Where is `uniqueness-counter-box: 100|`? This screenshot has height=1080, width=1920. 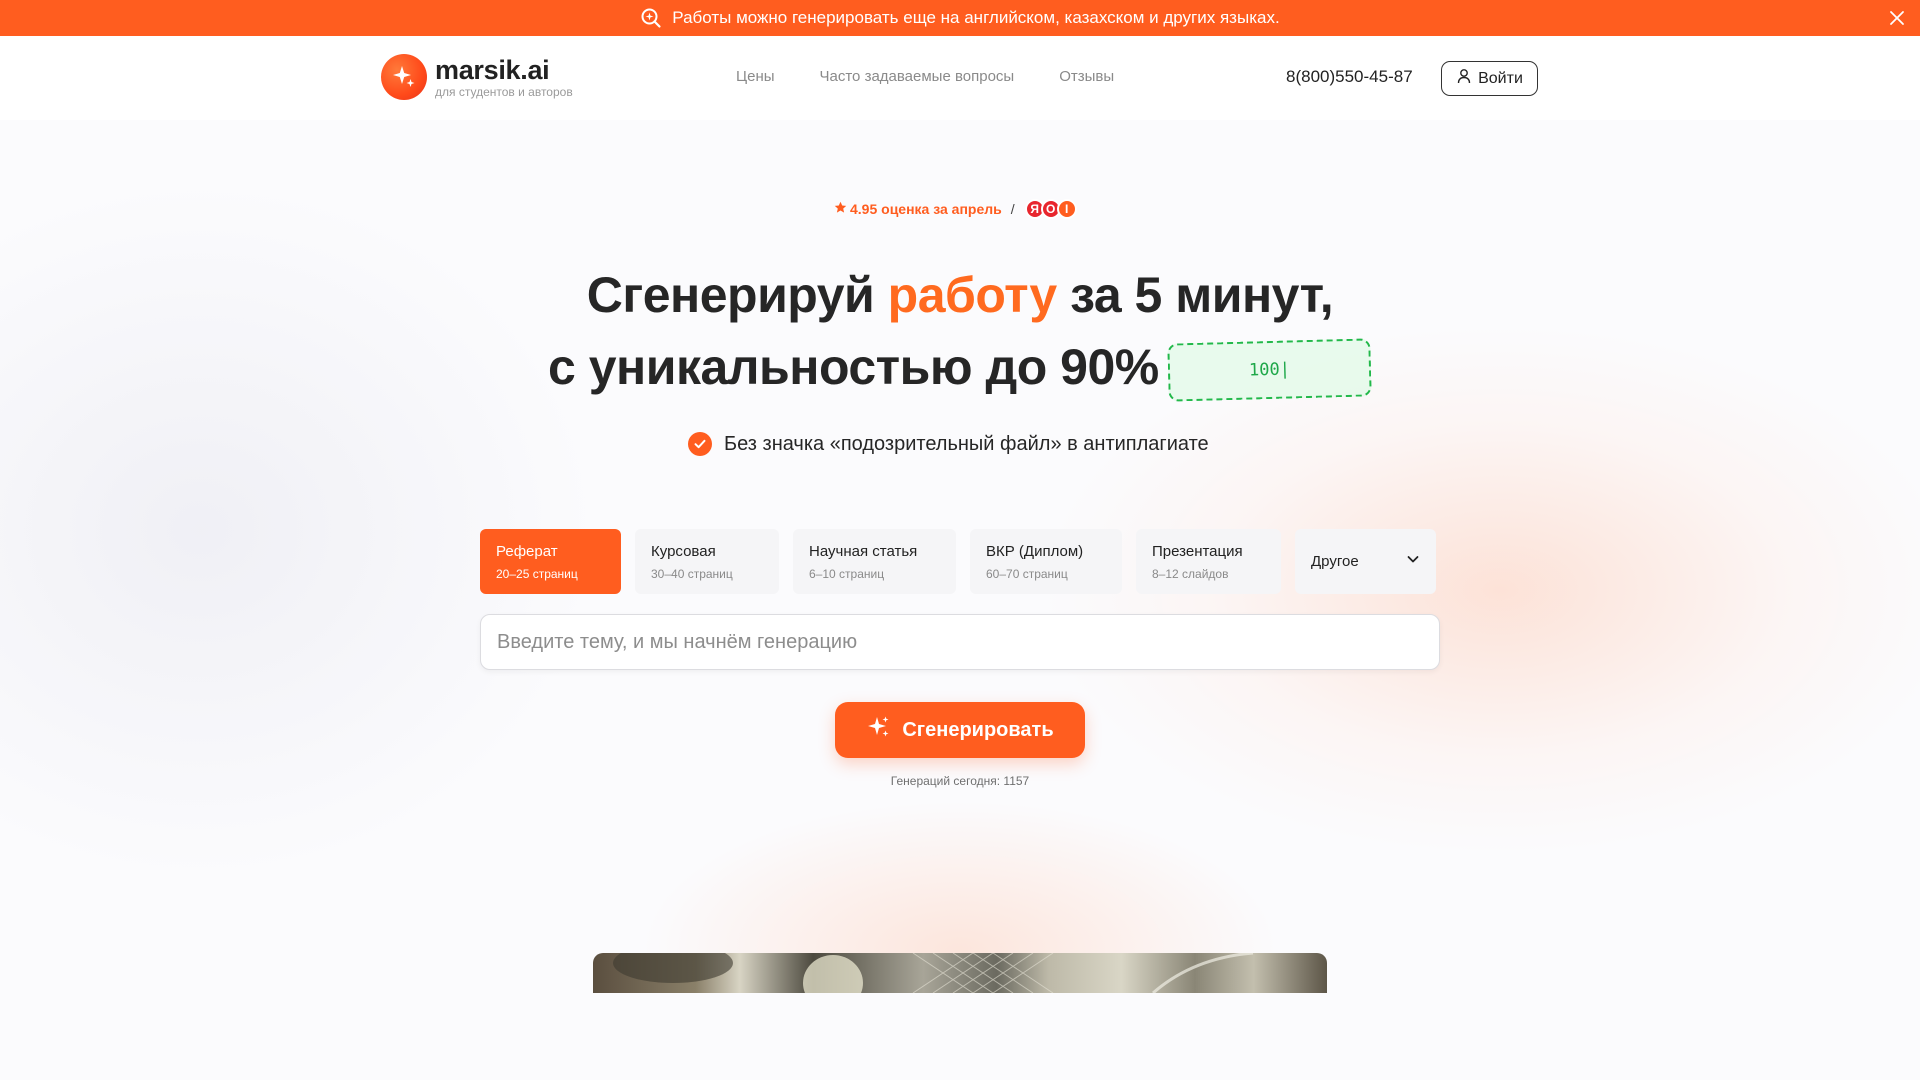 uniqueness-counter-box: 100| is located at coordinates (1269, 370).